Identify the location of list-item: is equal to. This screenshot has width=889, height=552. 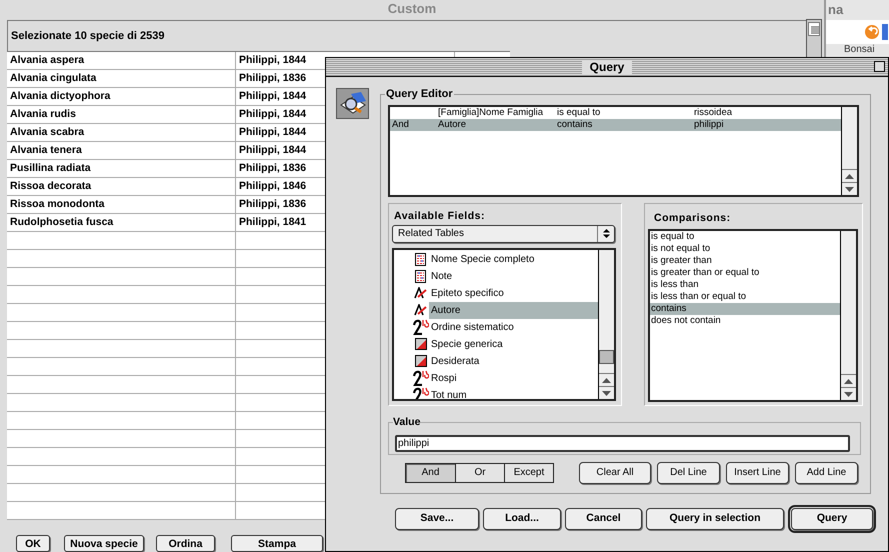
(745, 236).